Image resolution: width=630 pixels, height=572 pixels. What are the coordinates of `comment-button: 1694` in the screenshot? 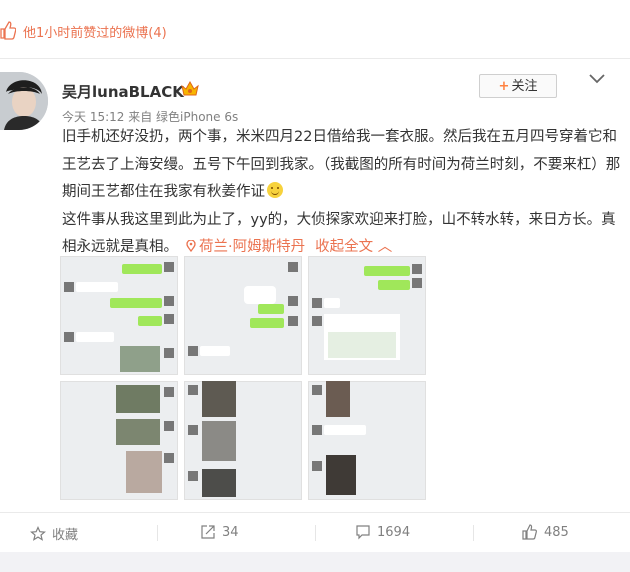 It's located at (382, 532).